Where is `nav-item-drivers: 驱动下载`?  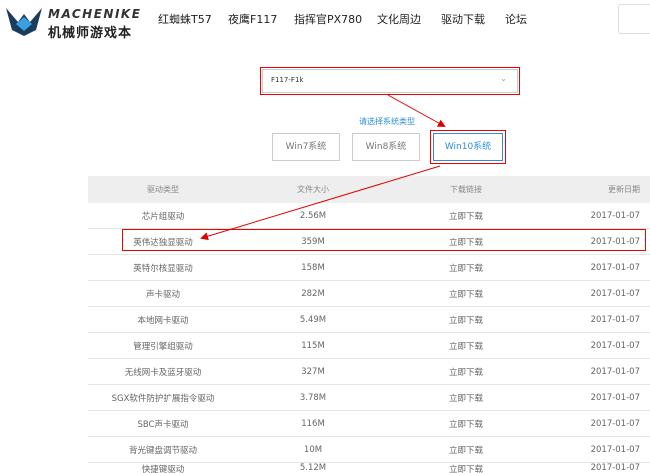 nav-item-drivers: 驱动下载 is located at coordinates (463, 19).